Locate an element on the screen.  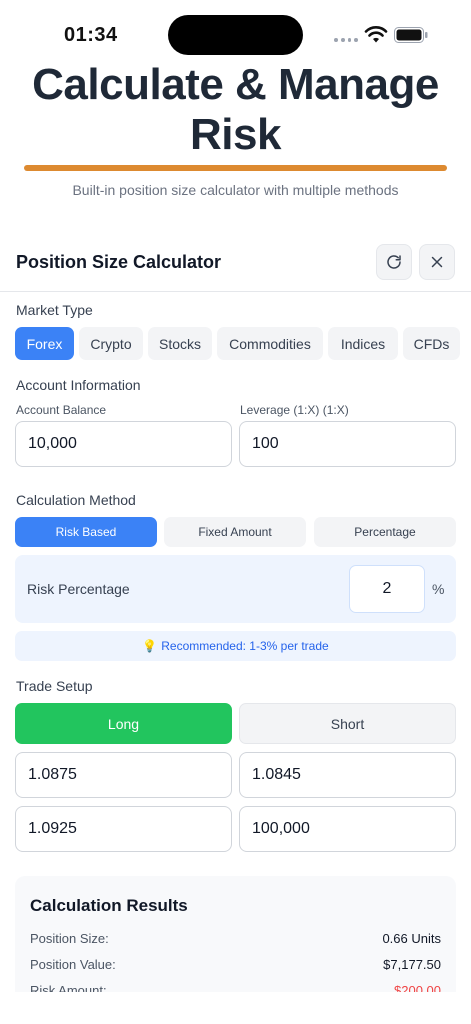
market-tab-indices: Indices is located at coordinates (363, 343).